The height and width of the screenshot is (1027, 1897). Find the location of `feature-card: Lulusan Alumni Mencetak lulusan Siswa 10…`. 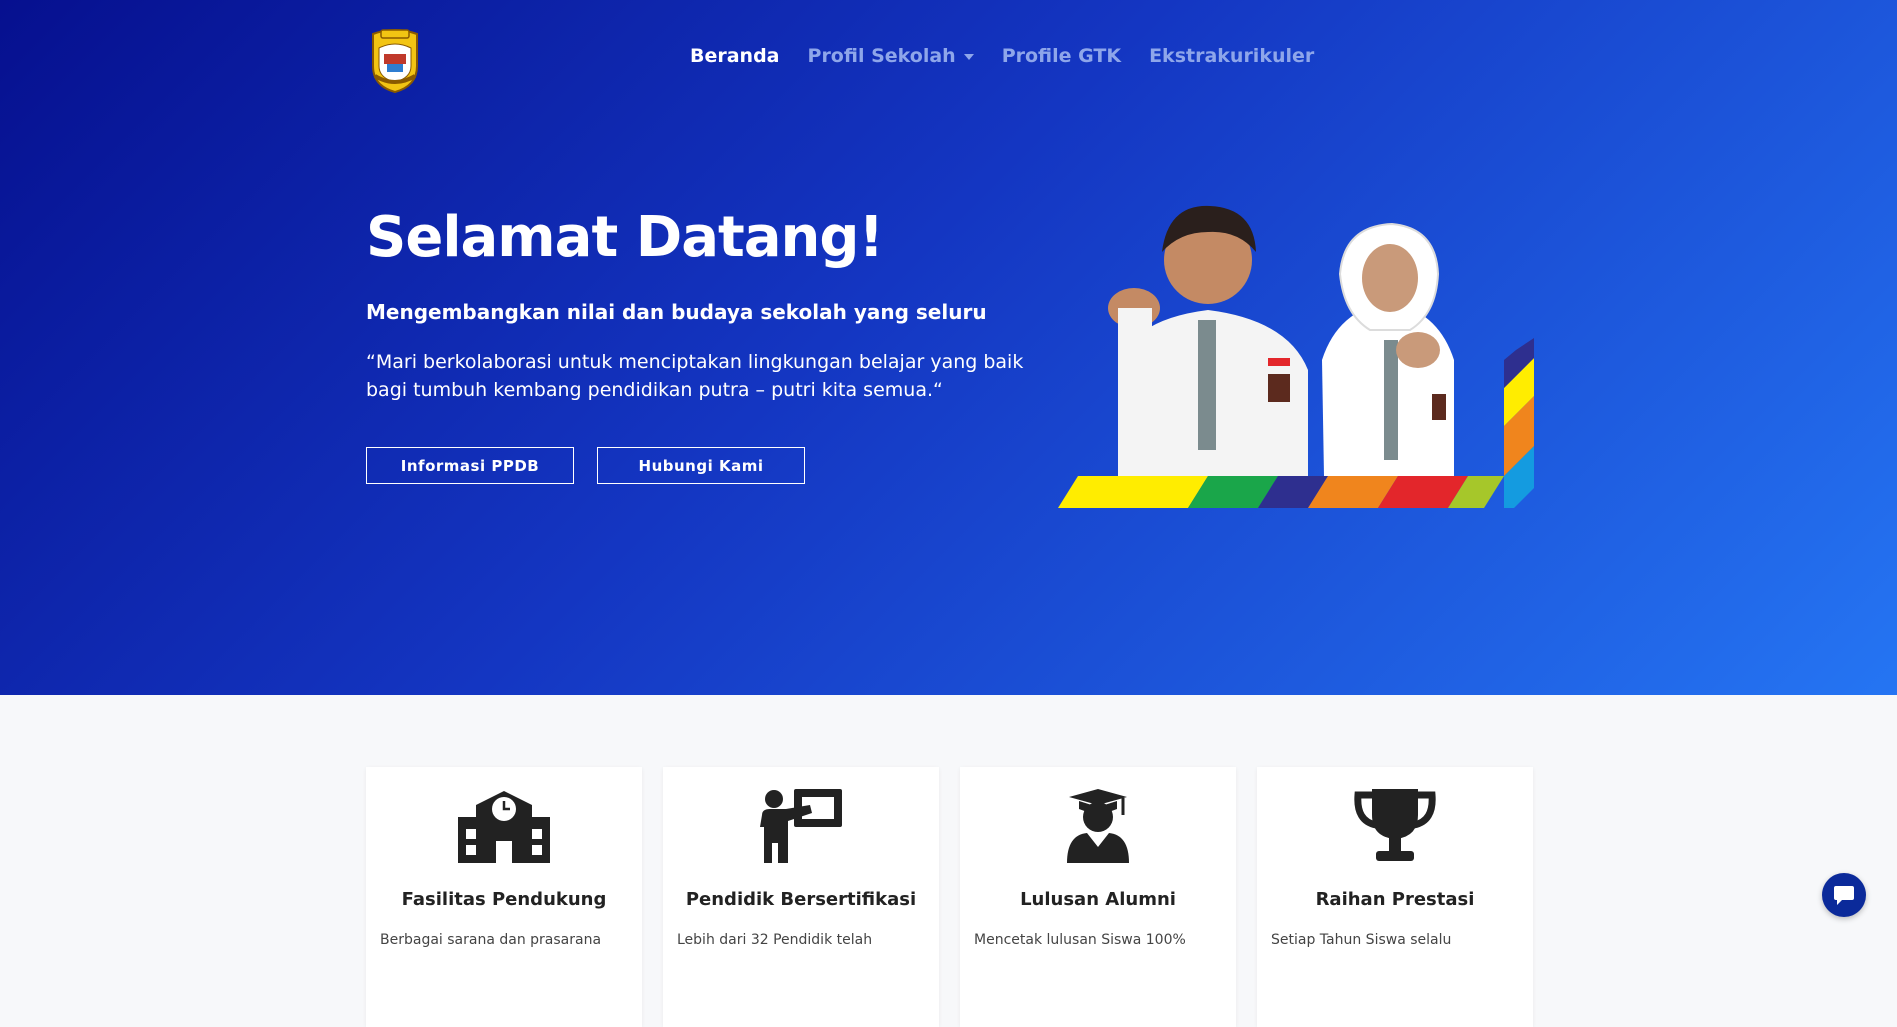

feature-card: Lulusan Alumni Mencetak lulusan Siswa 10… is located at coordinates (1098, 897).